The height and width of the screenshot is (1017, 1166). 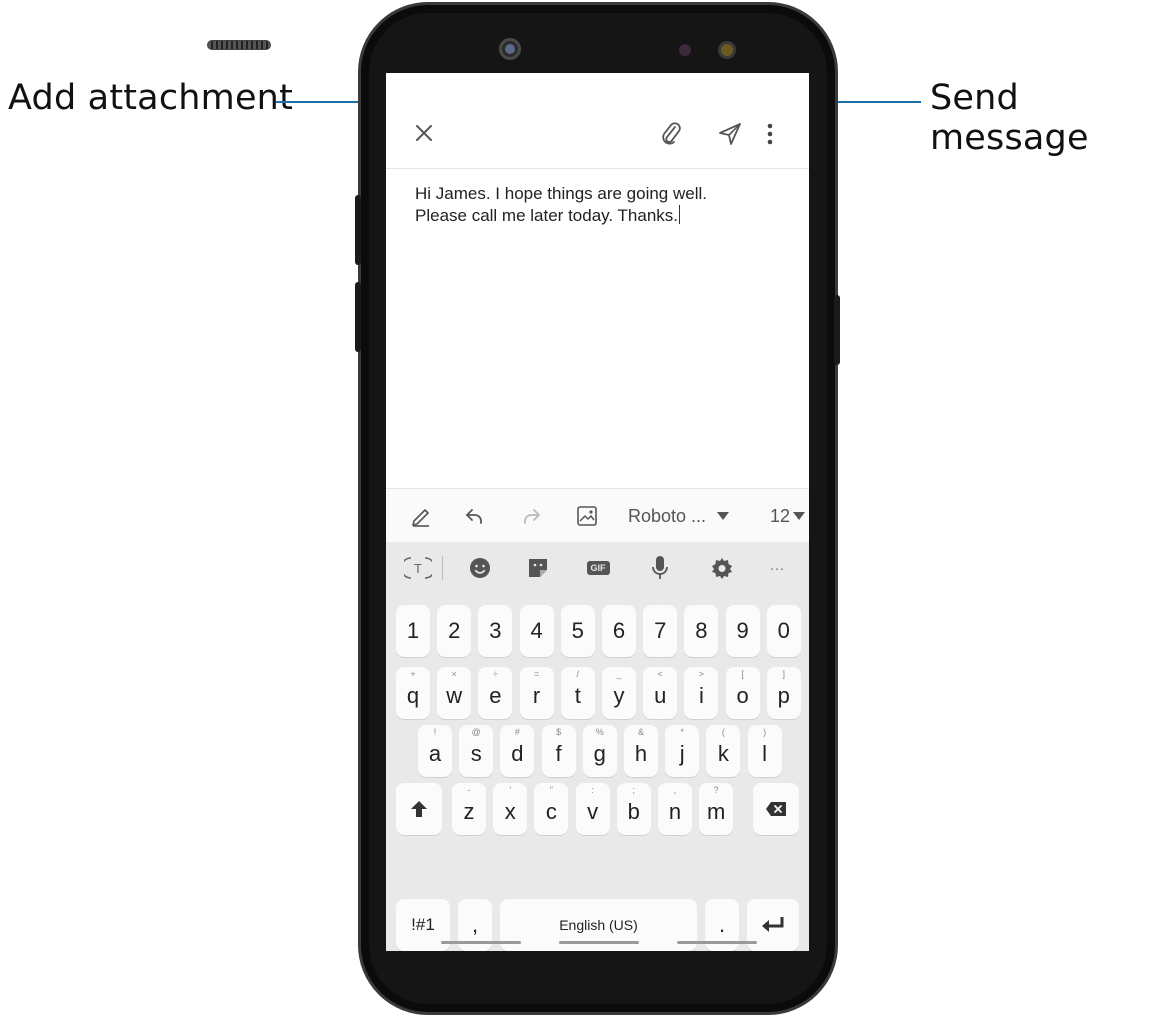 I want to click on key-label: l, so click(x=765, y=753).